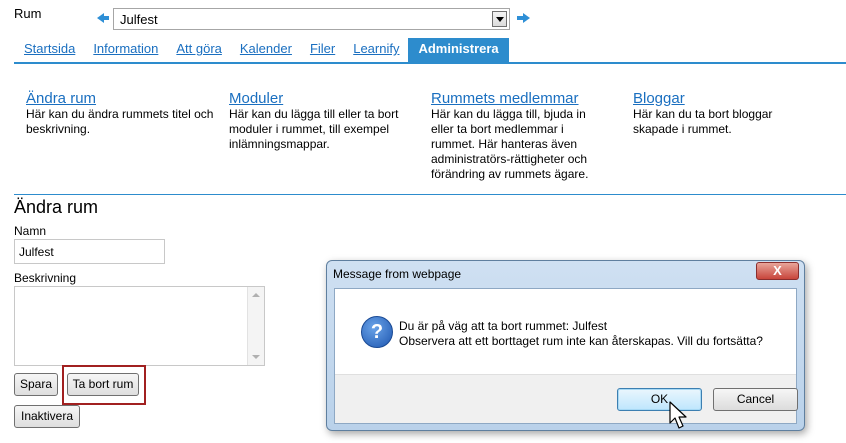 The width and height of the screenshot is (846, 443). What do you see at coordinates (503, 326) in the screenshot?
I see `dialog-message-line1: Du är på väg att ta bort rummet: Julfest` at bounding box center [503, 326].